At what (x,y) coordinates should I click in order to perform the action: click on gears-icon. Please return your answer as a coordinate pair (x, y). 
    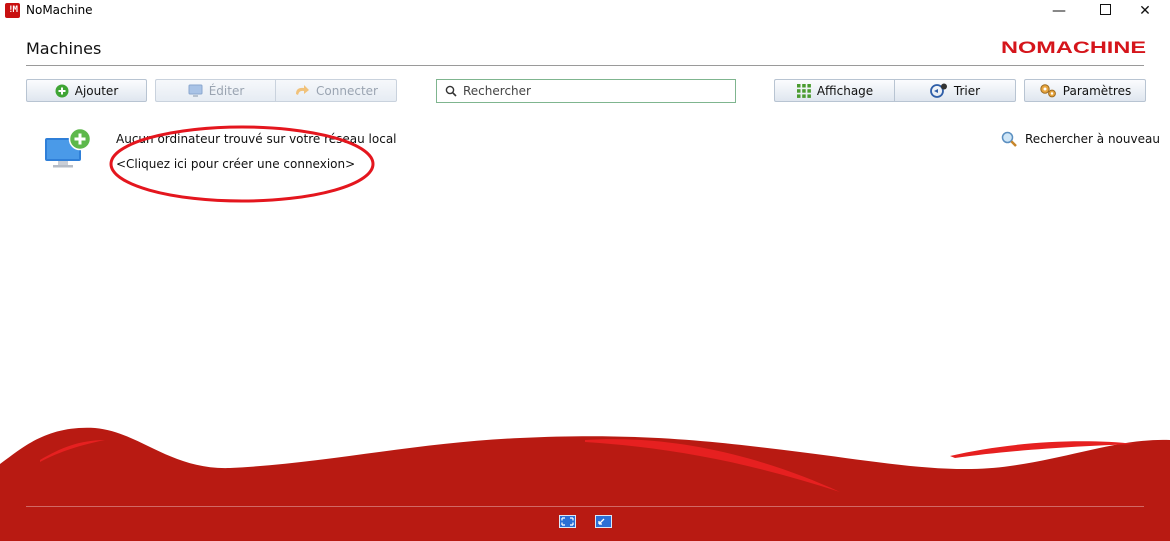
    Looking at the image, I should click on (1048, 91).